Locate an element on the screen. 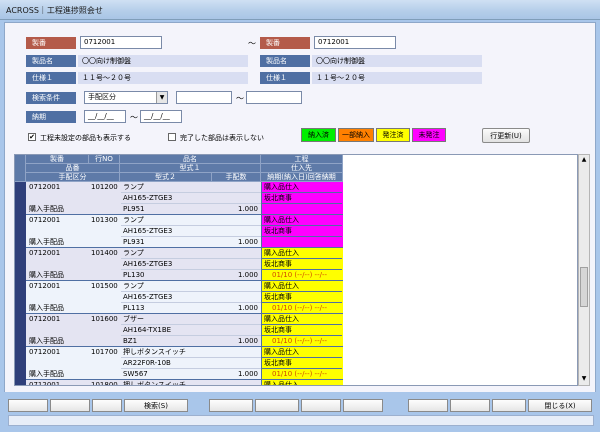  seiban-tilde: ～ is located at coordinates (252, 43).